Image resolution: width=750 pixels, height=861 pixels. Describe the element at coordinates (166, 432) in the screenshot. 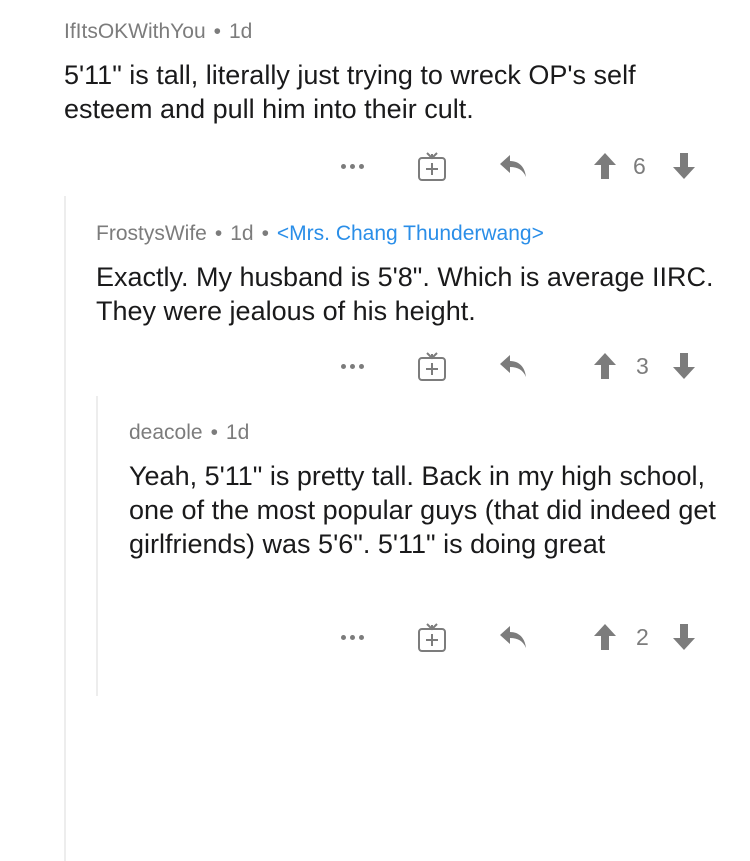

I see `author-name: deacole` at that location.